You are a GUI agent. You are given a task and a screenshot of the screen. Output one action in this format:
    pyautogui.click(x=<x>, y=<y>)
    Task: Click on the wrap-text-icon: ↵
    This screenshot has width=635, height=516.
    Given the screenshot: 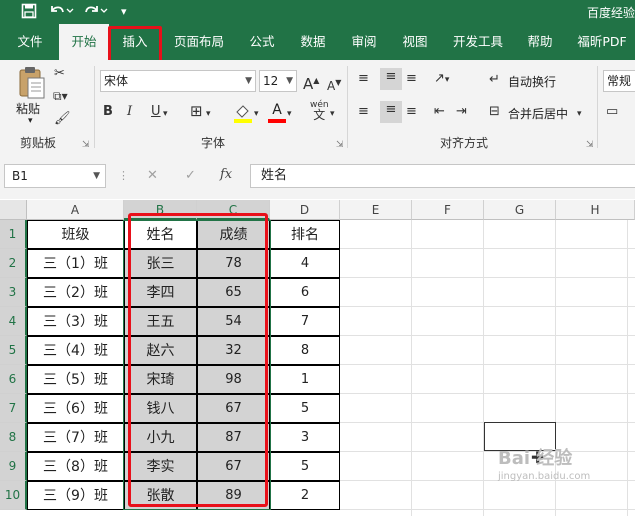 What is the action you would take?
    pyautogui.click(x=494, y=80)
    